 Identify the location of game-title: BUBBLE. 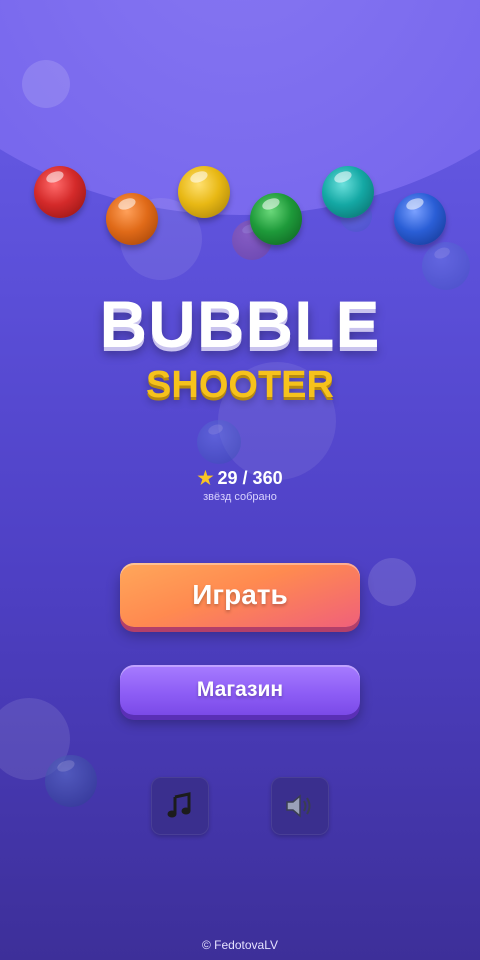
(240, 324).